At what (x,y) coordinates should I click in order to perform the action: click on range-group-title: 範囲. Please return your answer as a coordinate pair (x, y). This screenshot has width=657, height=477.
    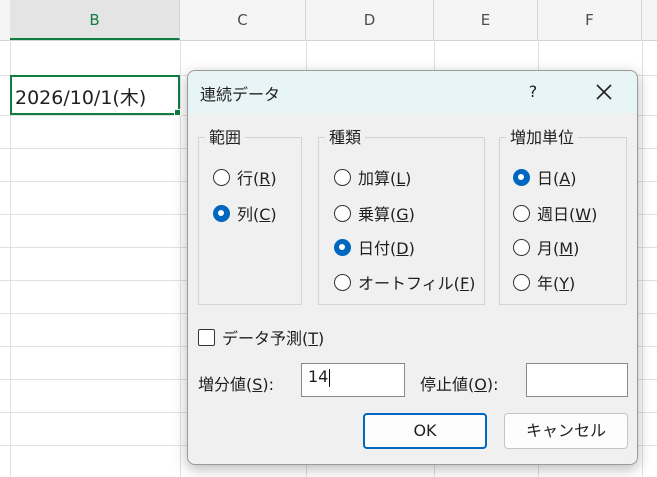
    Looking at the image, I should click on (225, 136).